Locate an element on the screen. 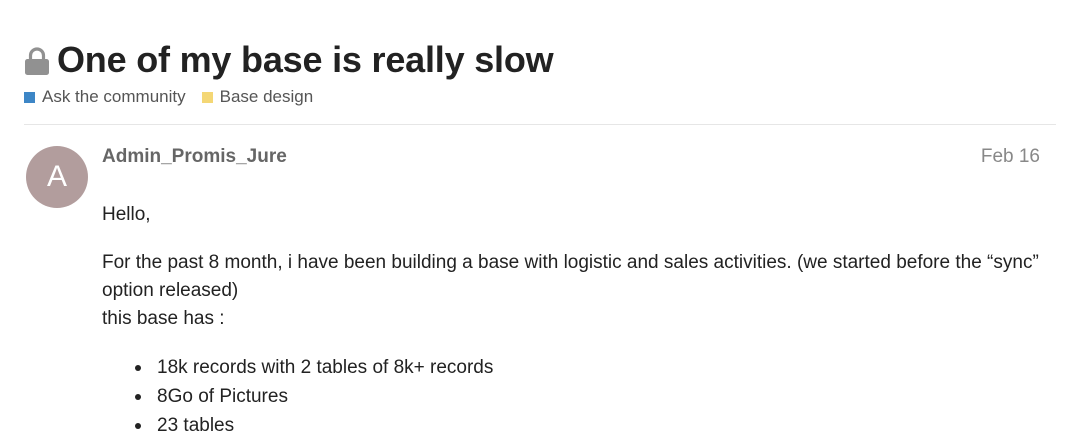  list-item: 8Go of Pictures is located at coordinates (572, 396).